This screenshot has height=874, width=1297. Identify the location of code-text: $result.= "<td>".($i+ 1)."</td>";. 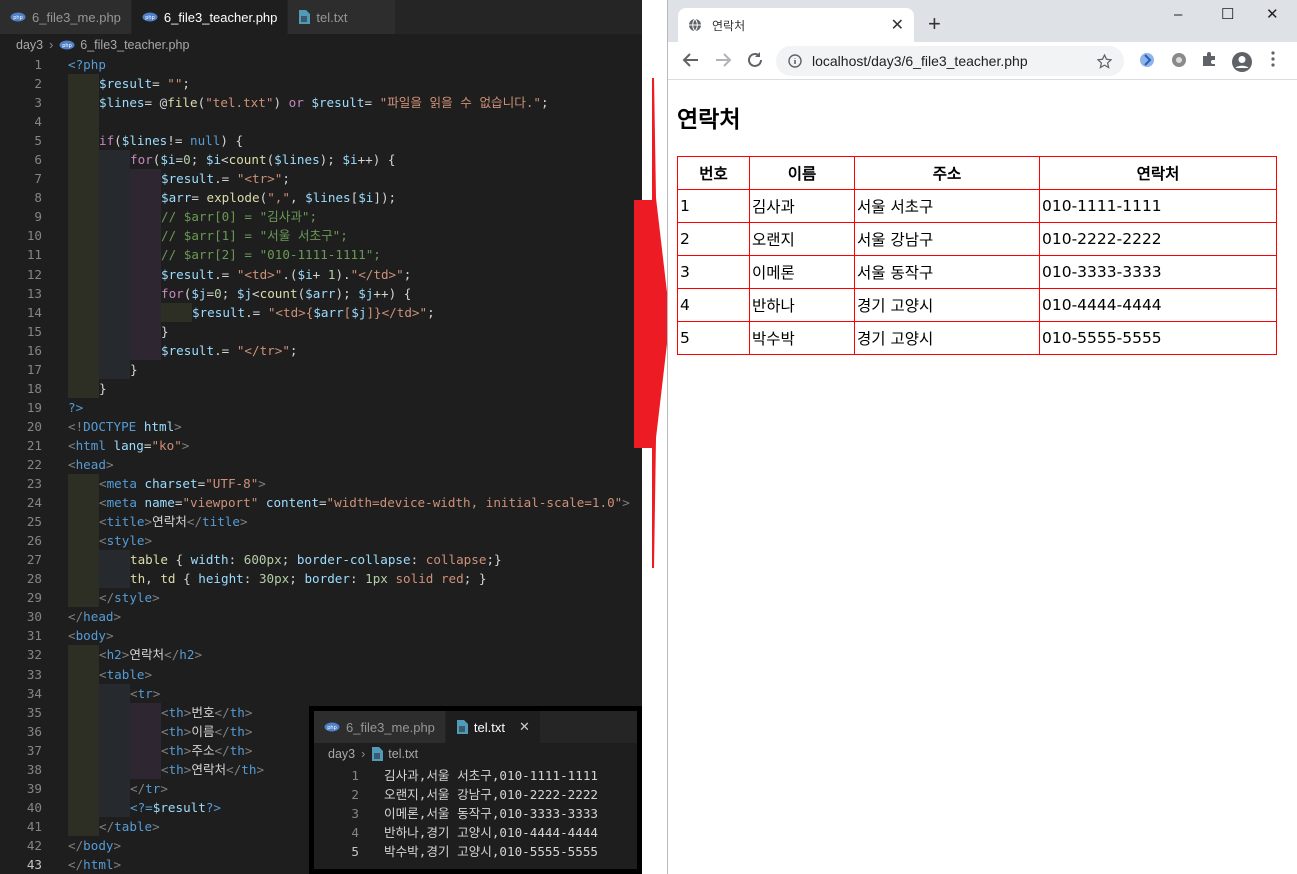
(286, 274).